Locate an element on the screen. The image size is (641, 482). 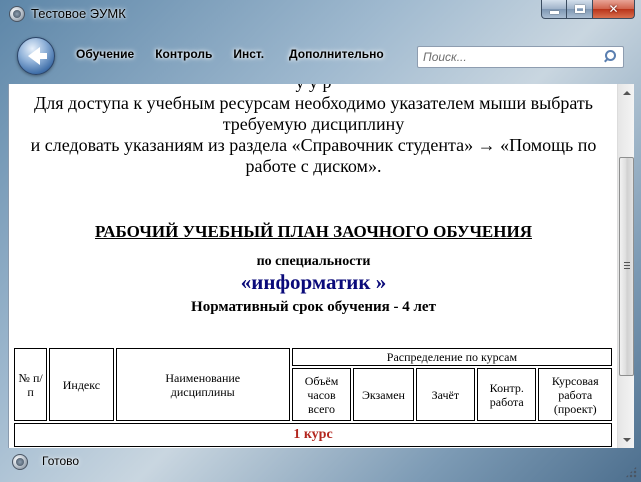
cut-off-line: у у р is located at coordinates (313, 88).